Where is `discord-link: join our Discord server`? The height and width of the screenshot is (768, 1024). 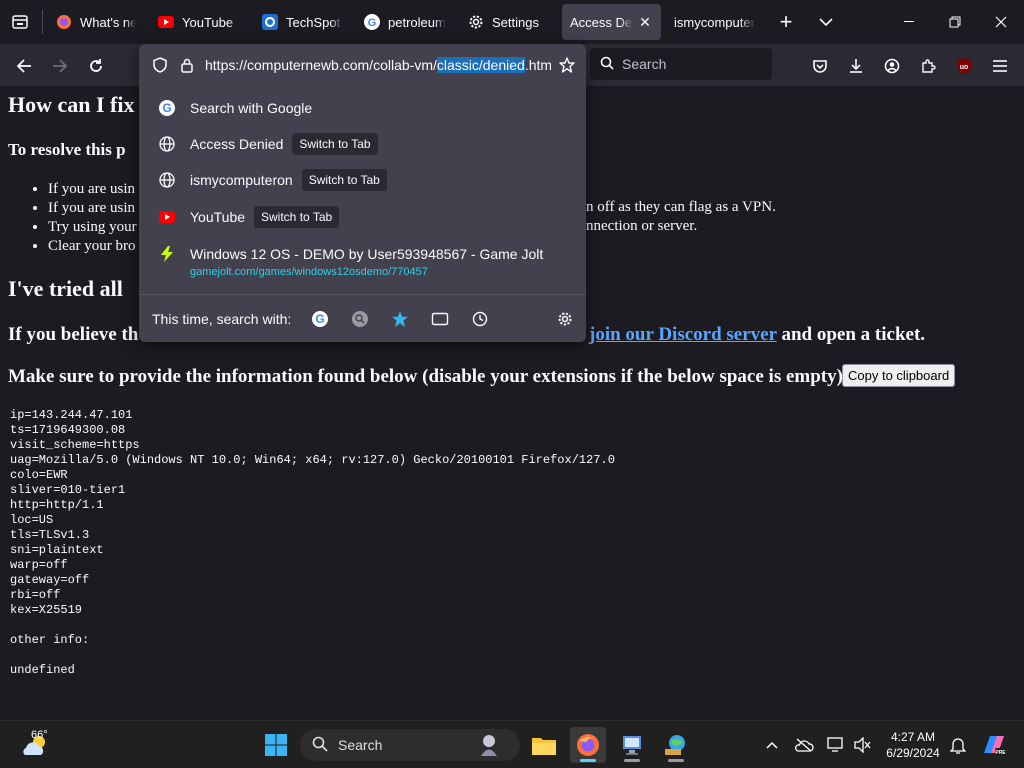
discord-link: join our Discord server is located at coordinates (683, 334).